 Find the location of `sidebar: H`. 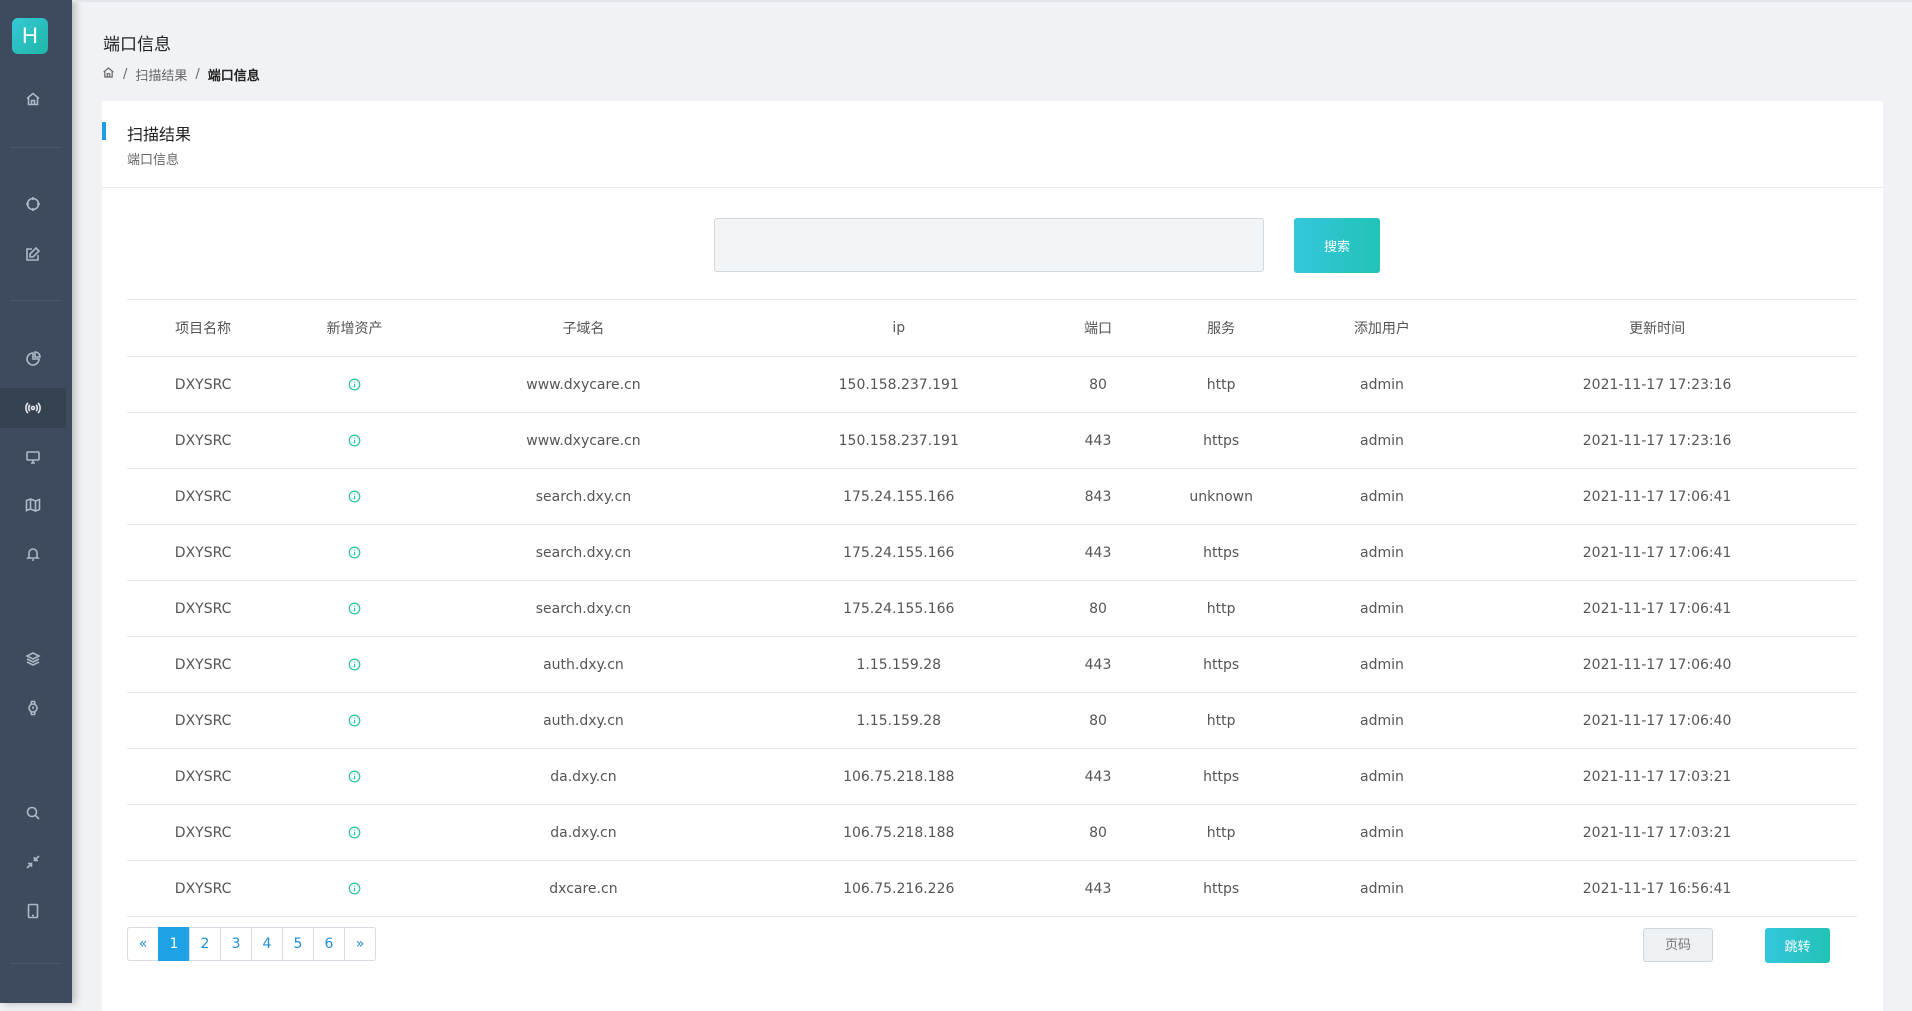

sidebar: H is located at coordinates (36, 501).